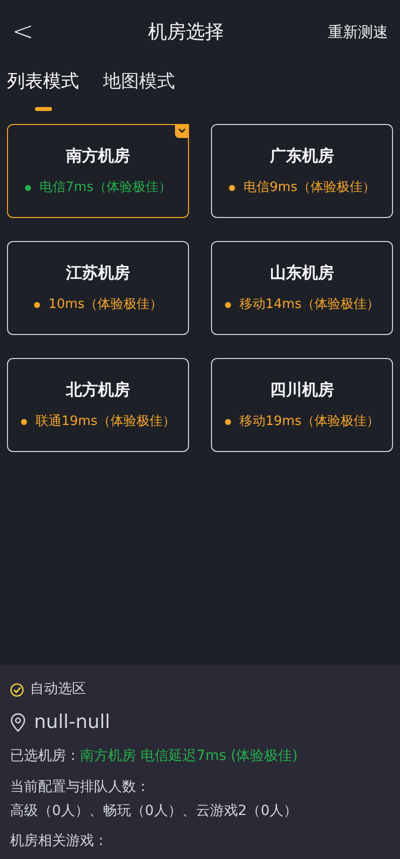 This screenshot has width=400, height=859. Describe the element at coordinates (302, 171) in the screenshot. I see `room-card: 广东机房 电信9ms（体验极佳）` at that location.